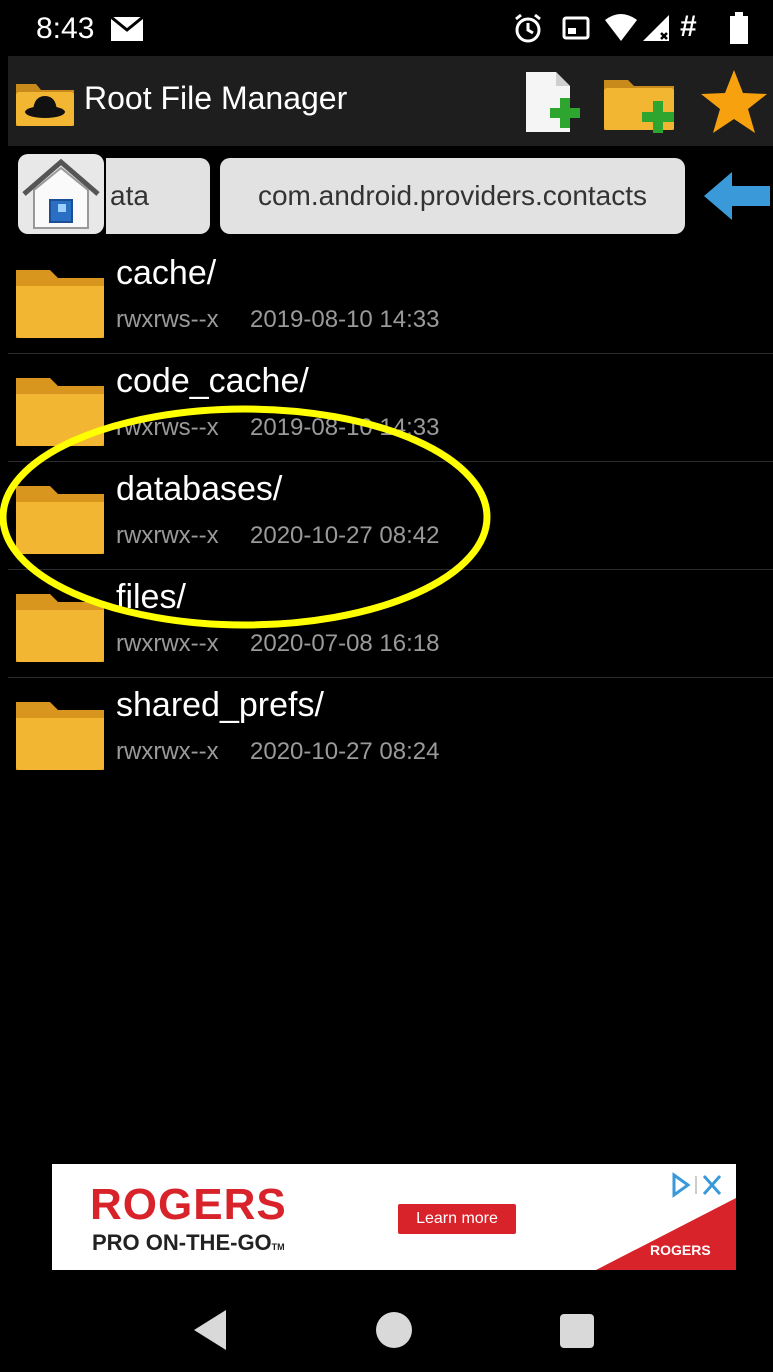  Describe the element at coordinates (688, 26) in the screenshot. I see `hash-icon: #` at that location.